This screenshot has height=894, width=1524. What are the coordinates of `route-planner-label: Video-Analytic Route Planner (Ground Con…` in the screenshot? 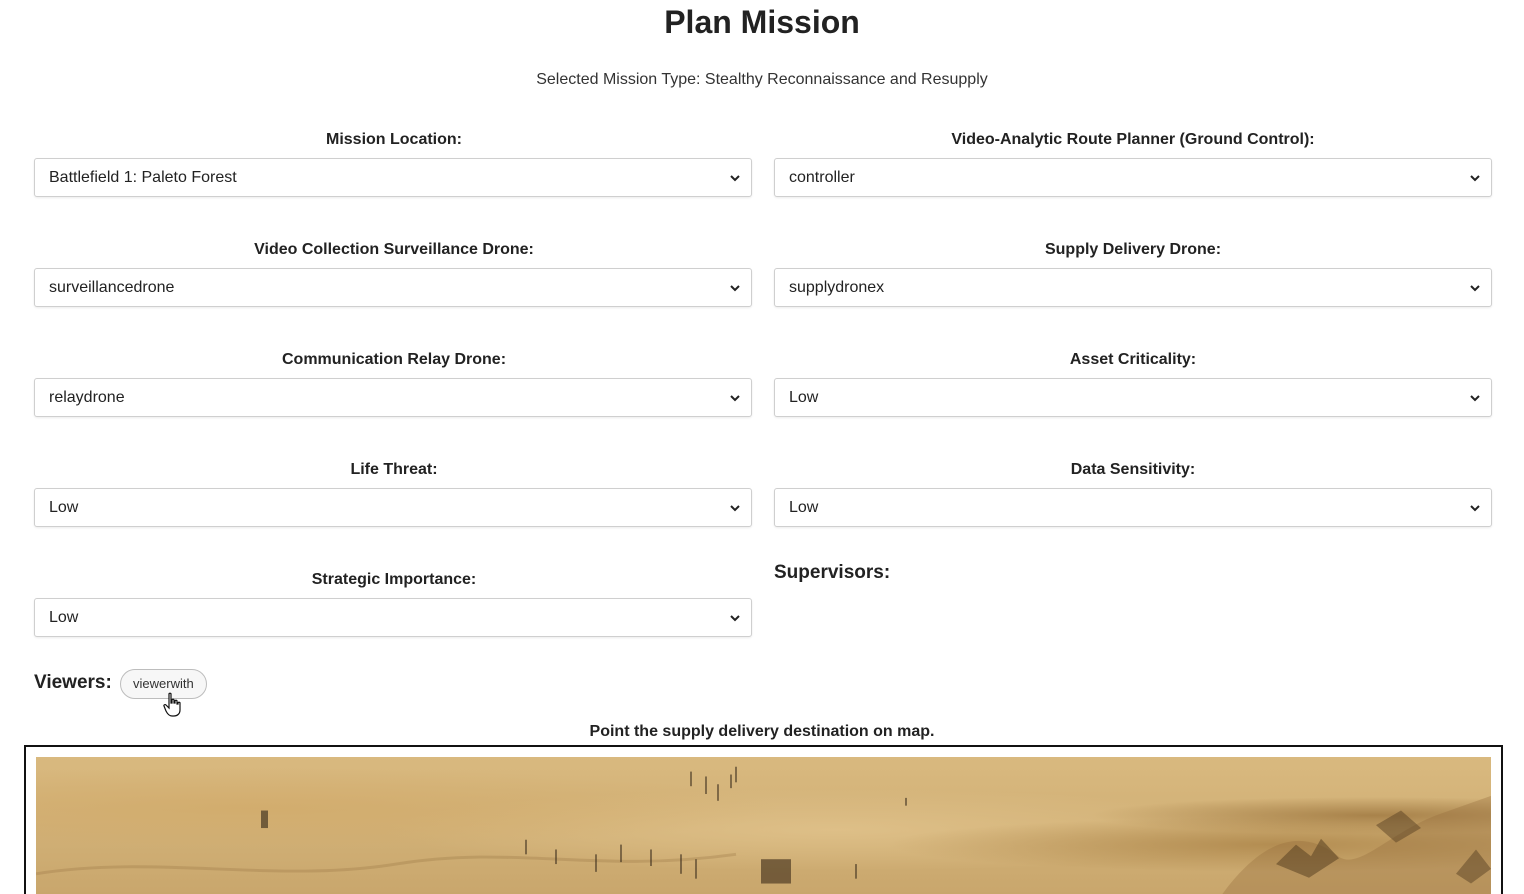 It's located at (1133, 139).